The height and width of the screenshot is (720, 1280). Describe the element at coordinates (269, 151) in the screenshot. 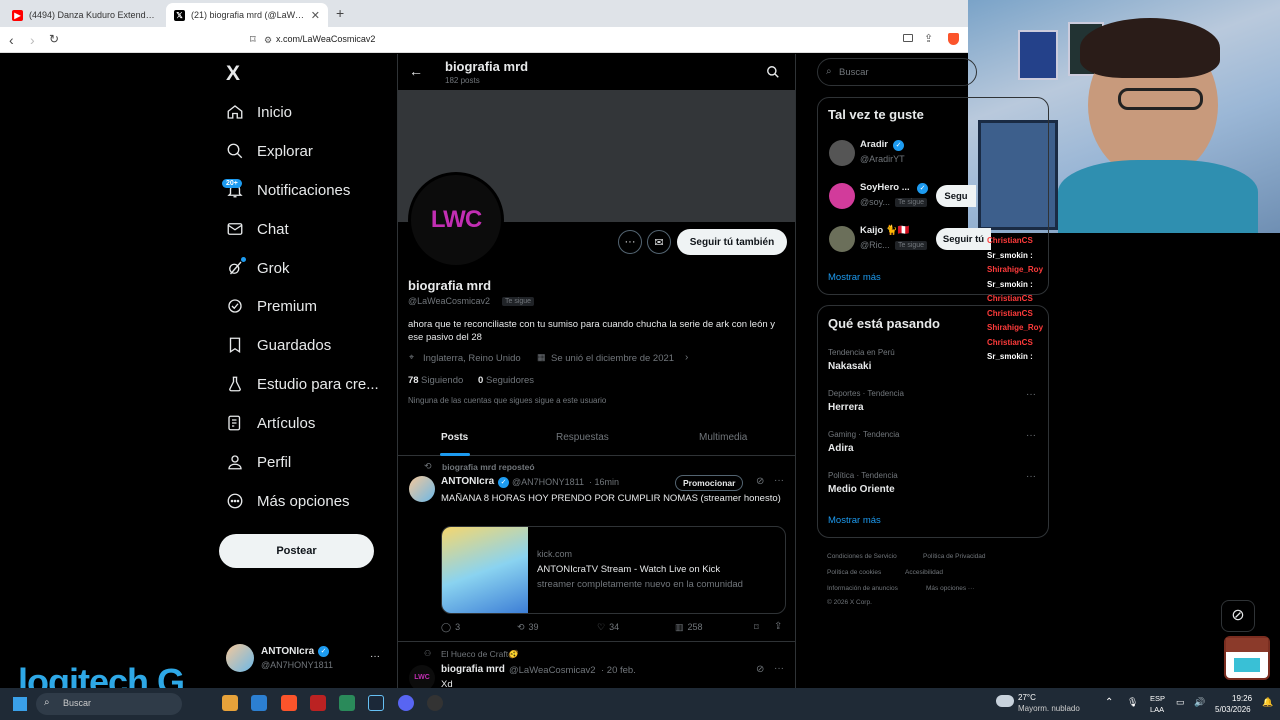

I see `nav-explore: Explorar` at that location.